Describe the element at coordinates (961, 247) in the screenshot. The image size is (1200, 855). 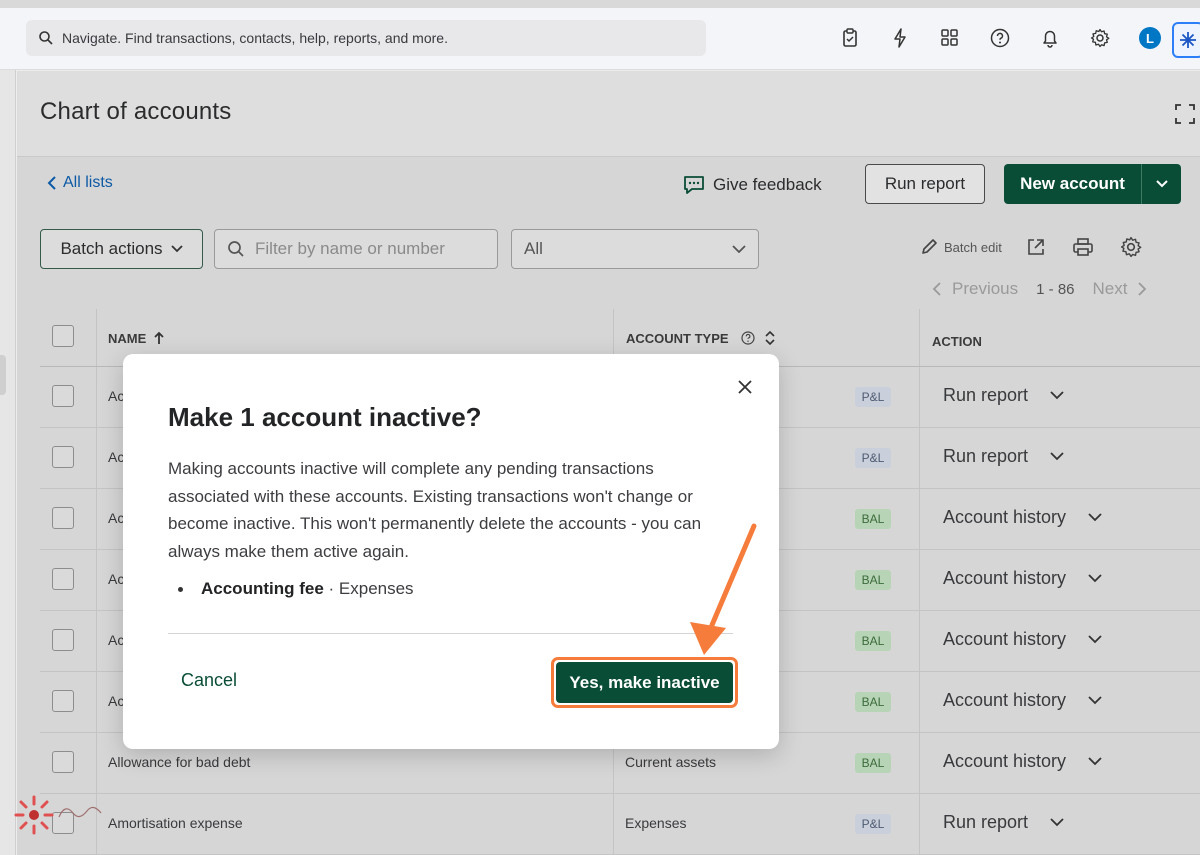
I see `batch-edit-button: Batch edit` at that location.